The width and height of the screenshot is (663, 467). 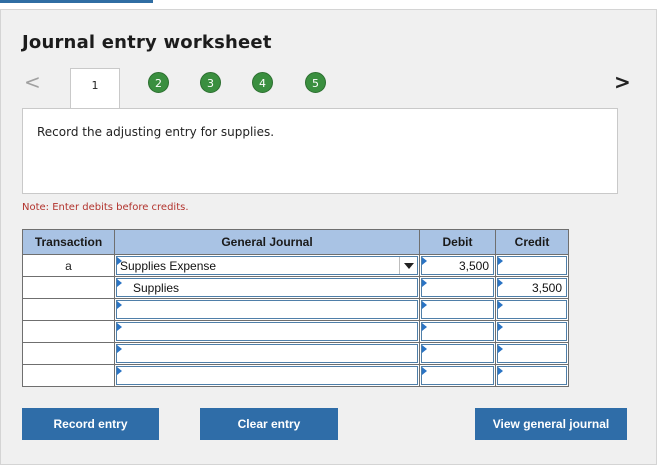 What do you see at coordinates (158, 82) in the screenshot?
I see `step-tab-2: 2` at bounding box center [158, 82].